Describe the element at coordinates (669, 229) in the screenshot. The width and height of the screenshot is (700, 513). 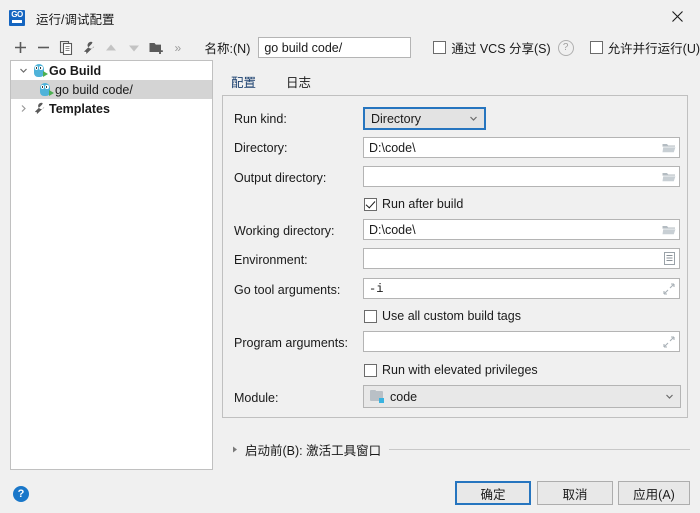
I see `working-directory-folder-icon` at that location.